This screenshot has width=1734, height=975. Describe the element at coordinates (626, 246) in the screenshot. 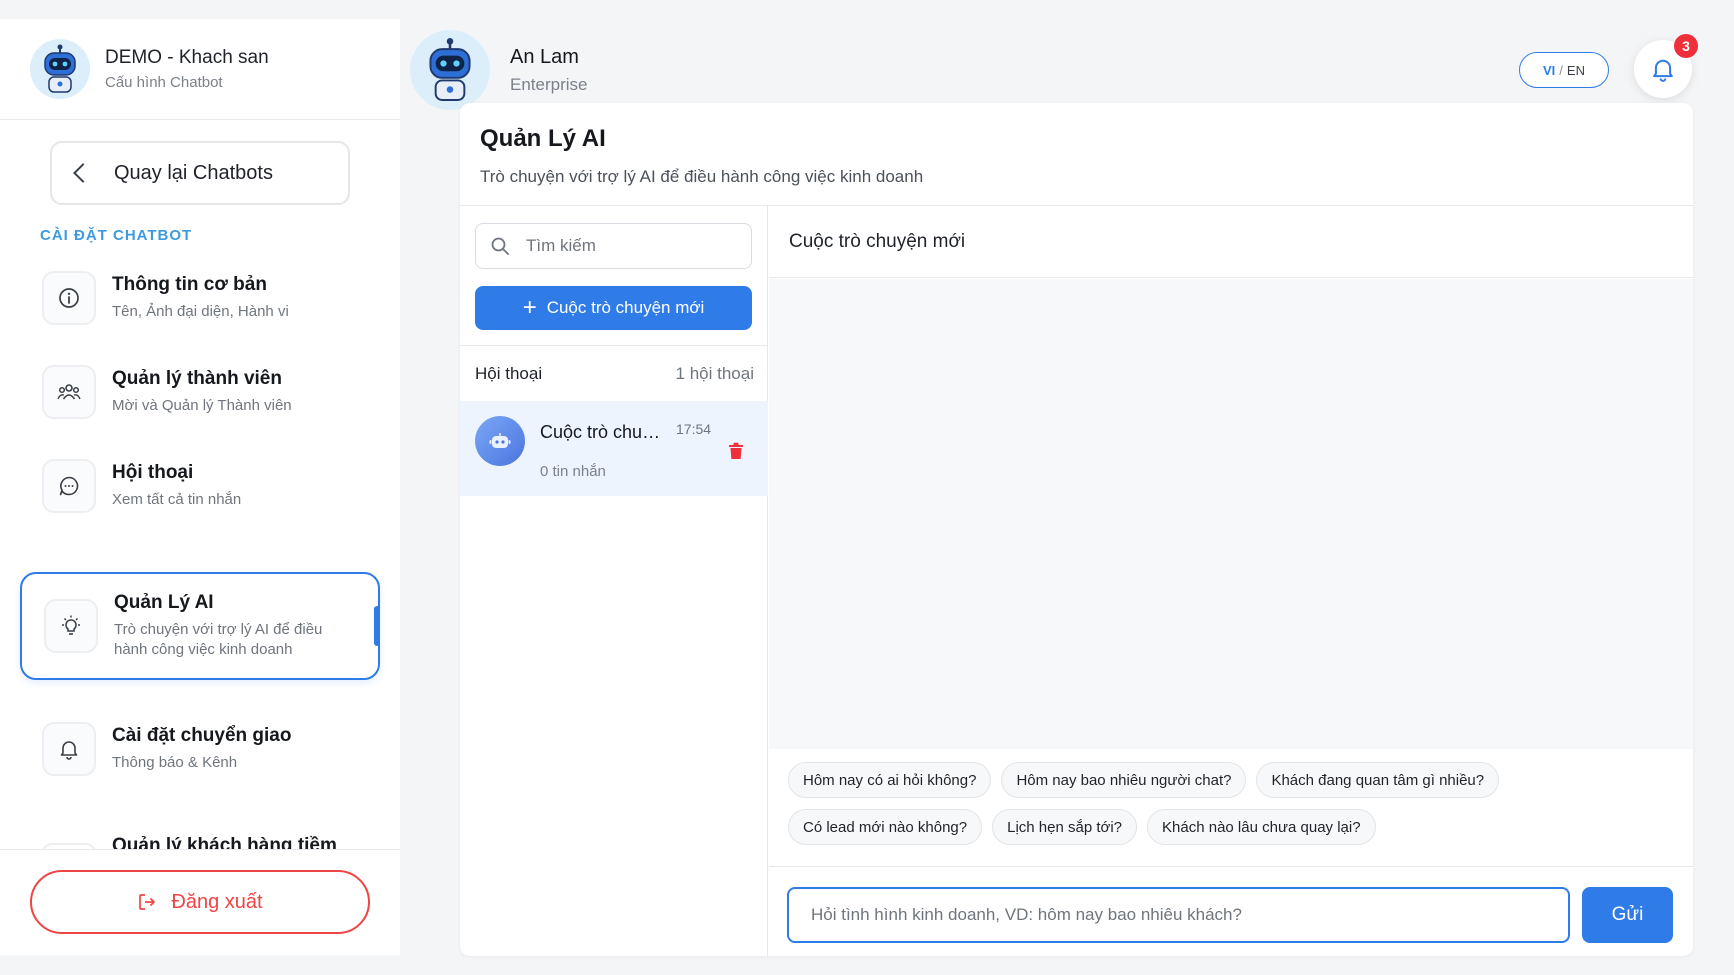

I see `search-input` at that location.